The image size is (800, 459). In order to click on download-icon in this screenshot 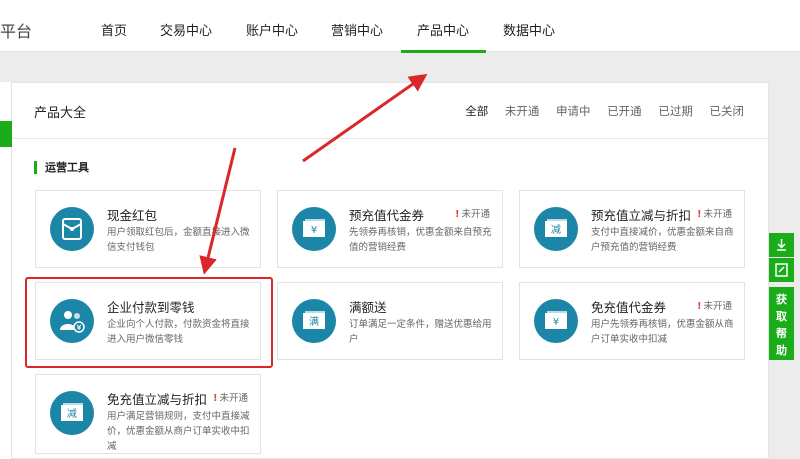, I will do `click(781, 245)`.